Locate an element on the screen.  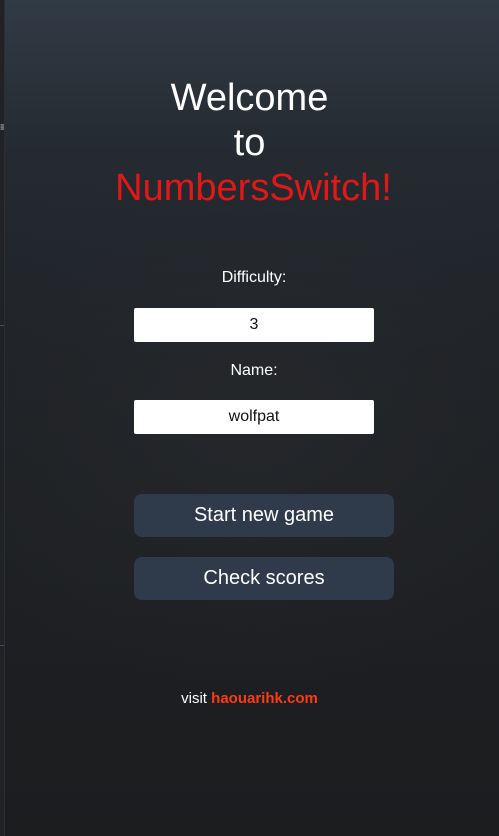
footer-credit: visit haouarihk.com is located at coordinates (249, 698).